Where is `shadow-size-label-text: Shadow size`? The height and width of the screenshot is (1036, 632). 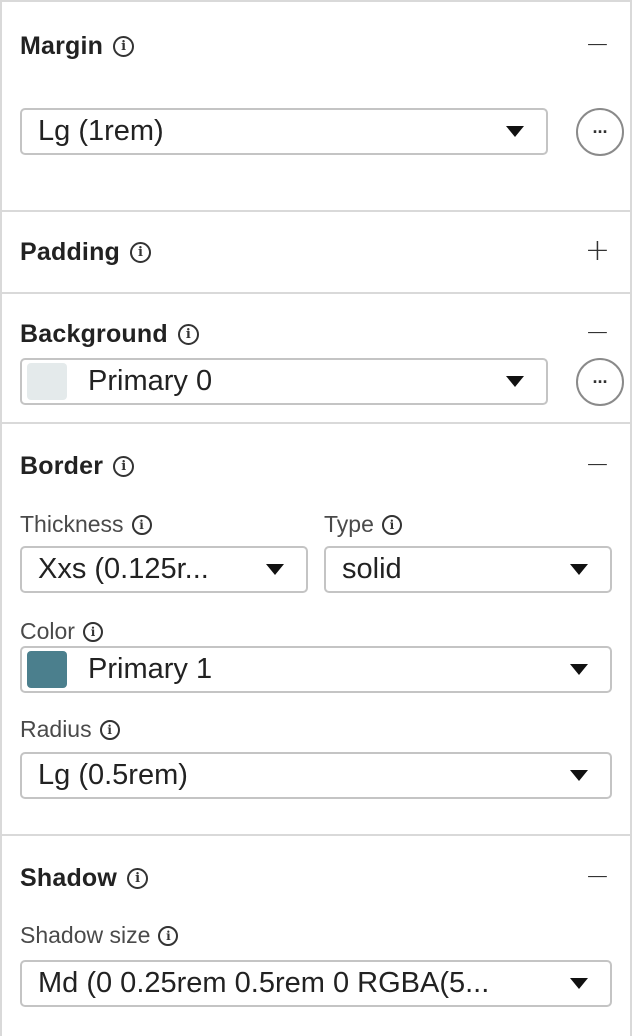 shadow-size-label-text: Shadow size is located at coordinates (85, 935).